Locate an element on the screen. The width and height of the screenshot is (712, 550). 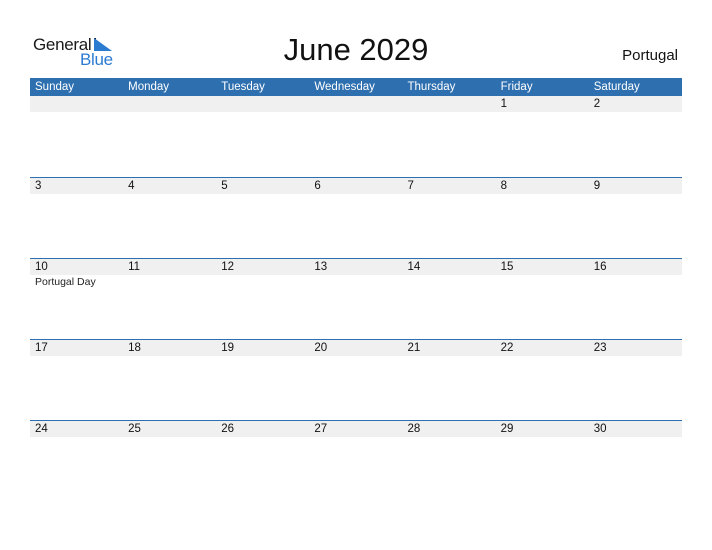
day-cell: 13 is located at coordinates (355, 299).